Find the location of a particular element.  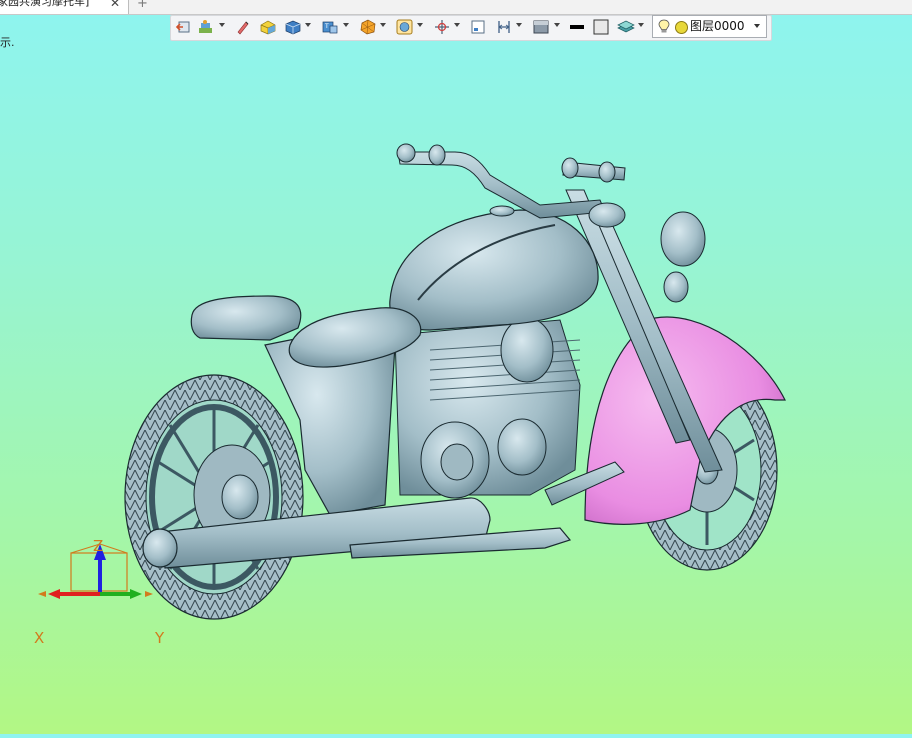

small-frame-icon is located at coordinates (478, 28).